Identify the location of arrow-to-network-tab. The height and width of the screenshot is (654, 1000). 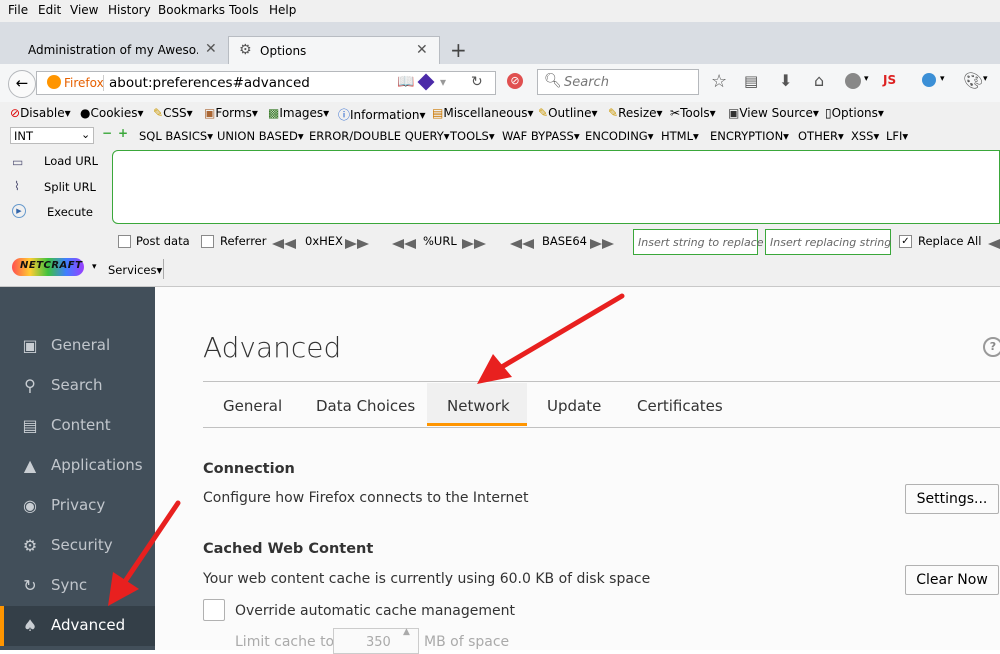
(561, 332).